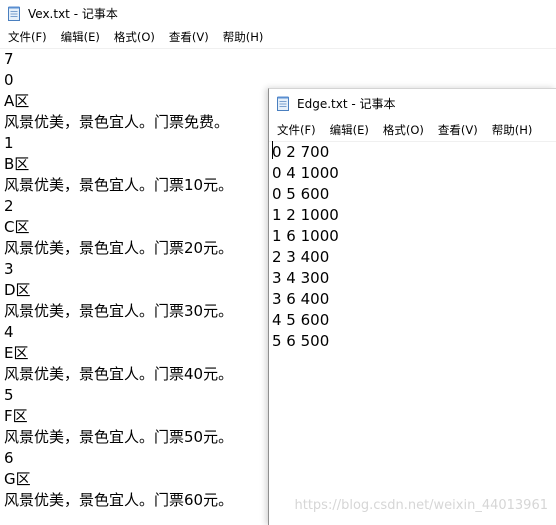  What do you see at coordinates (301, 278) in the screenshot?
I see `text-line: 3 4 300` at bounding box center [301, 278].